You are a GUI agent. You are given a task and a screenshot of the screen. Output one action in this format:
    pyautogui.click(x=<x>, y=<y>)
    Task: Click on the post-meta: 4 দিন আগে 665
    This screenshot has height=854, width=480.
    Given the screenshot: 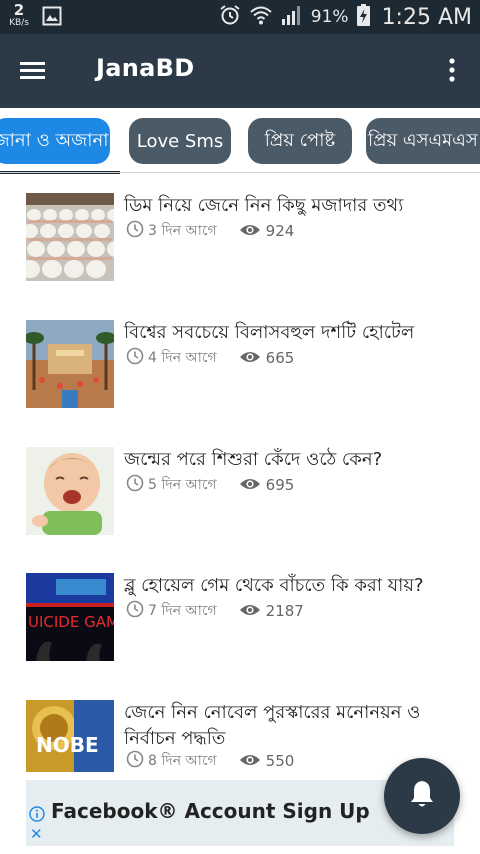 What is the action you would take?
    pyautogui.click(x=210, y=358)
    